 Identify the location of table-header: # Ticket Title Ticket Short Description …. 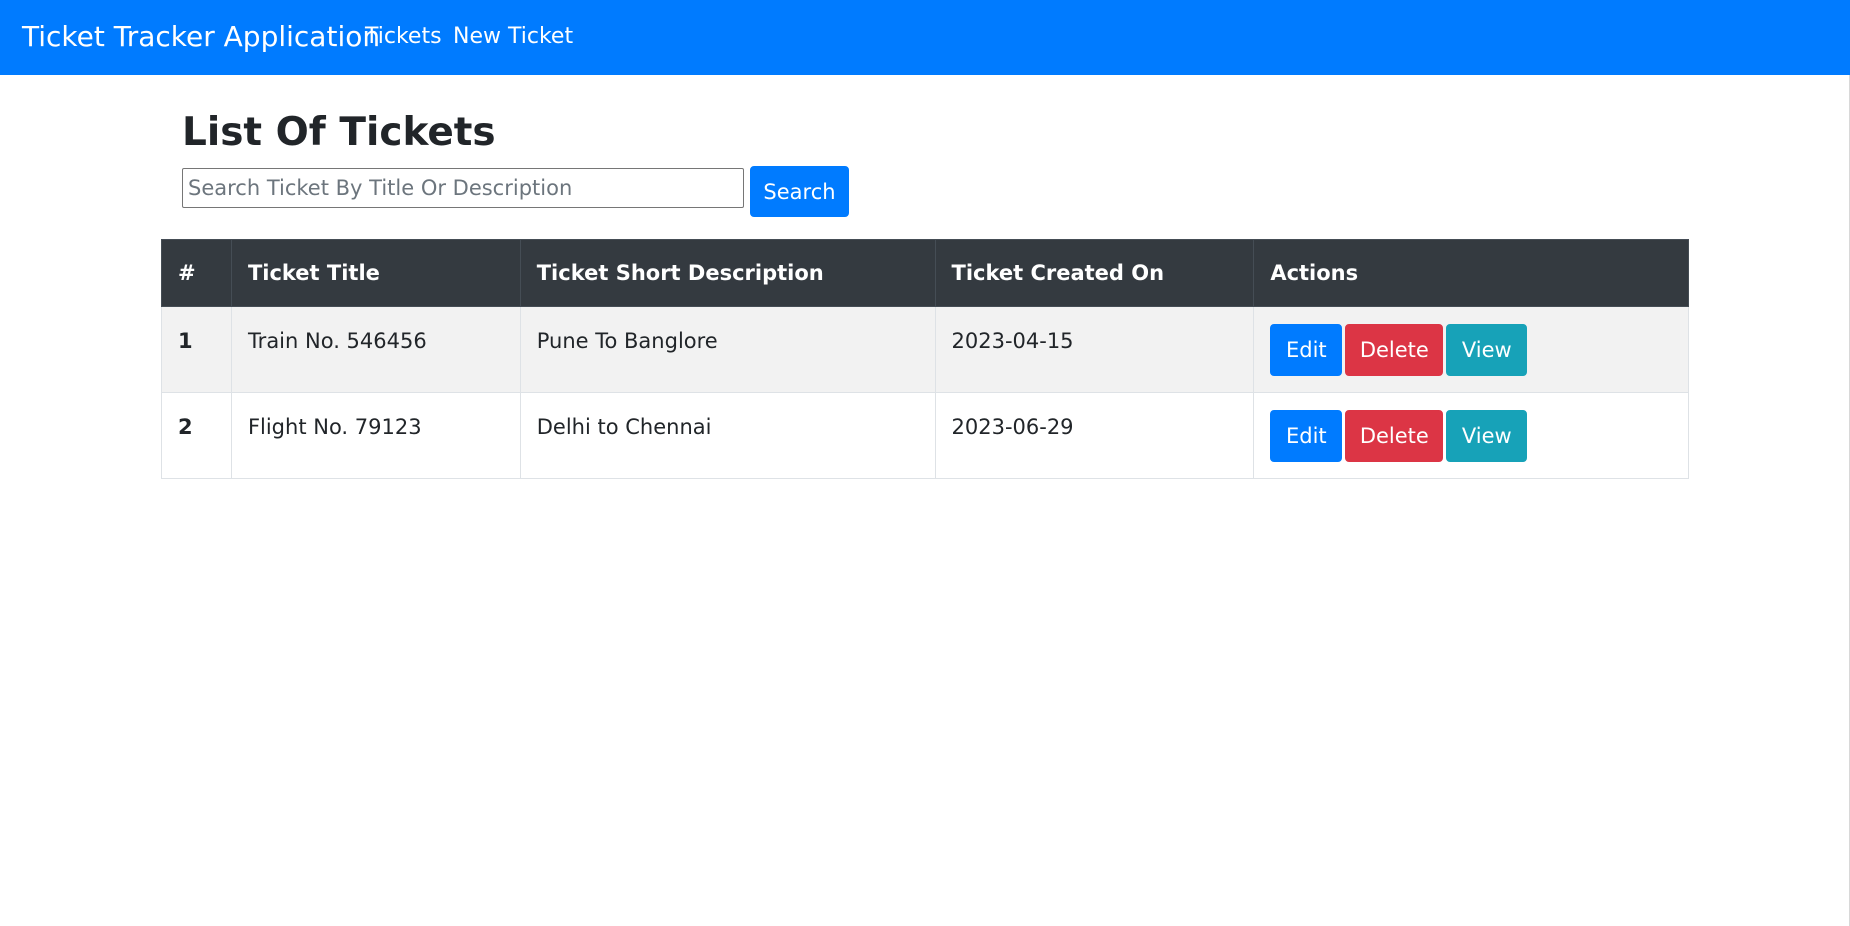
(925, 273).